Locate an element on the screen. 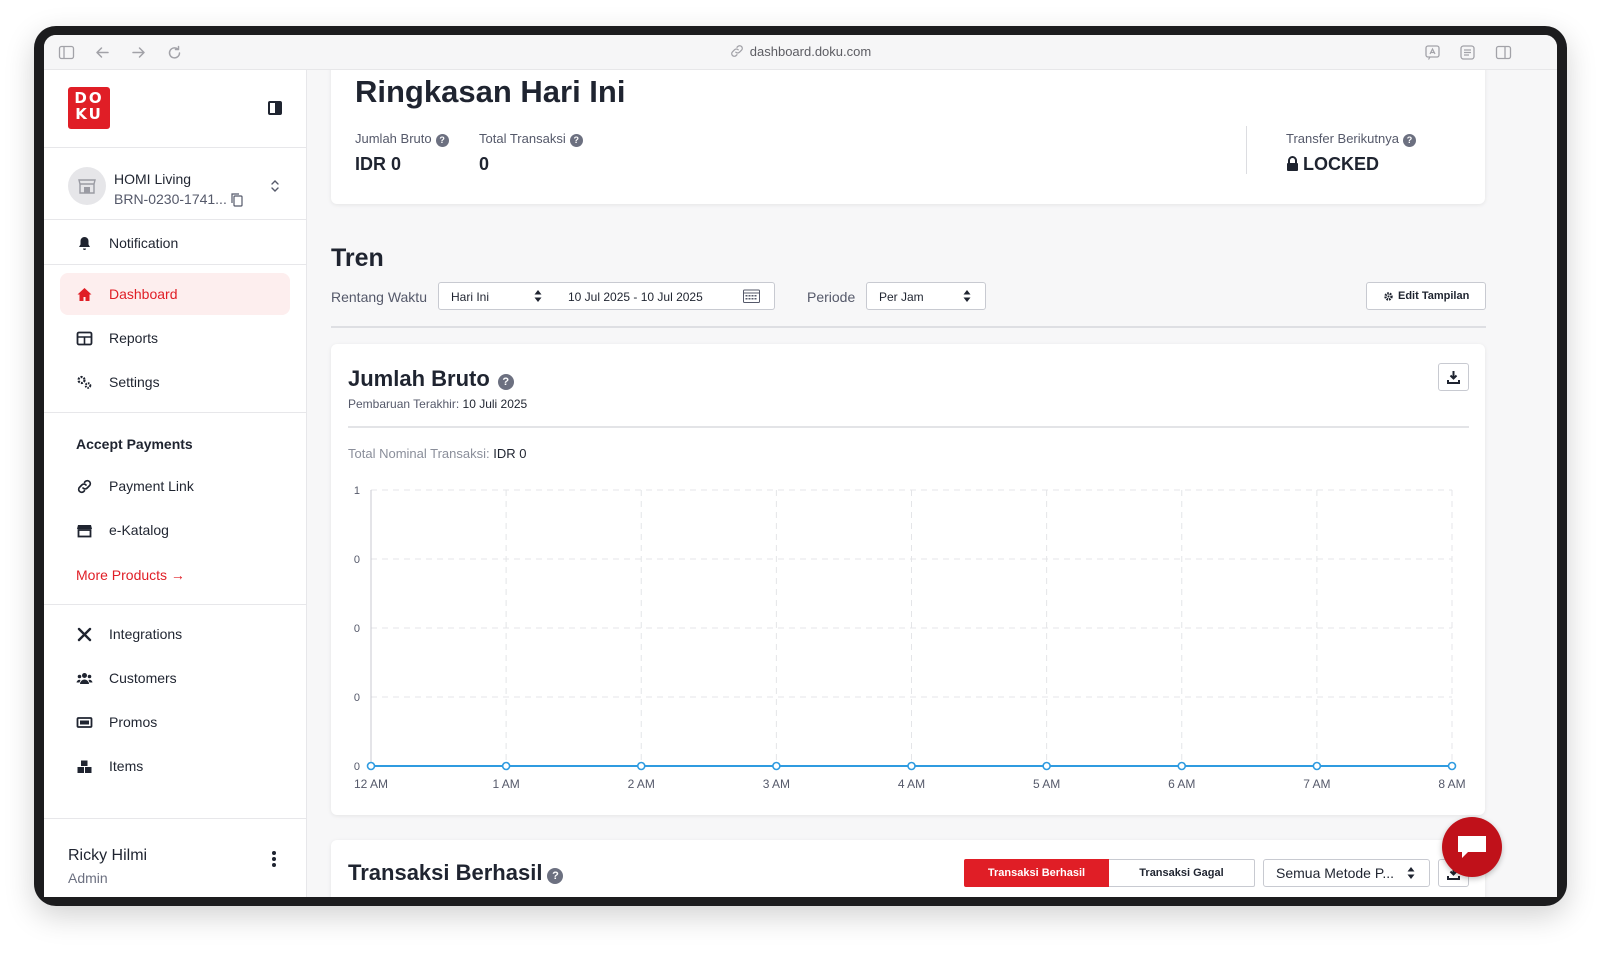 This screenshot has width=1600, height=967. sidebar-item-promos: Promos is located at coordinates (175, 722).